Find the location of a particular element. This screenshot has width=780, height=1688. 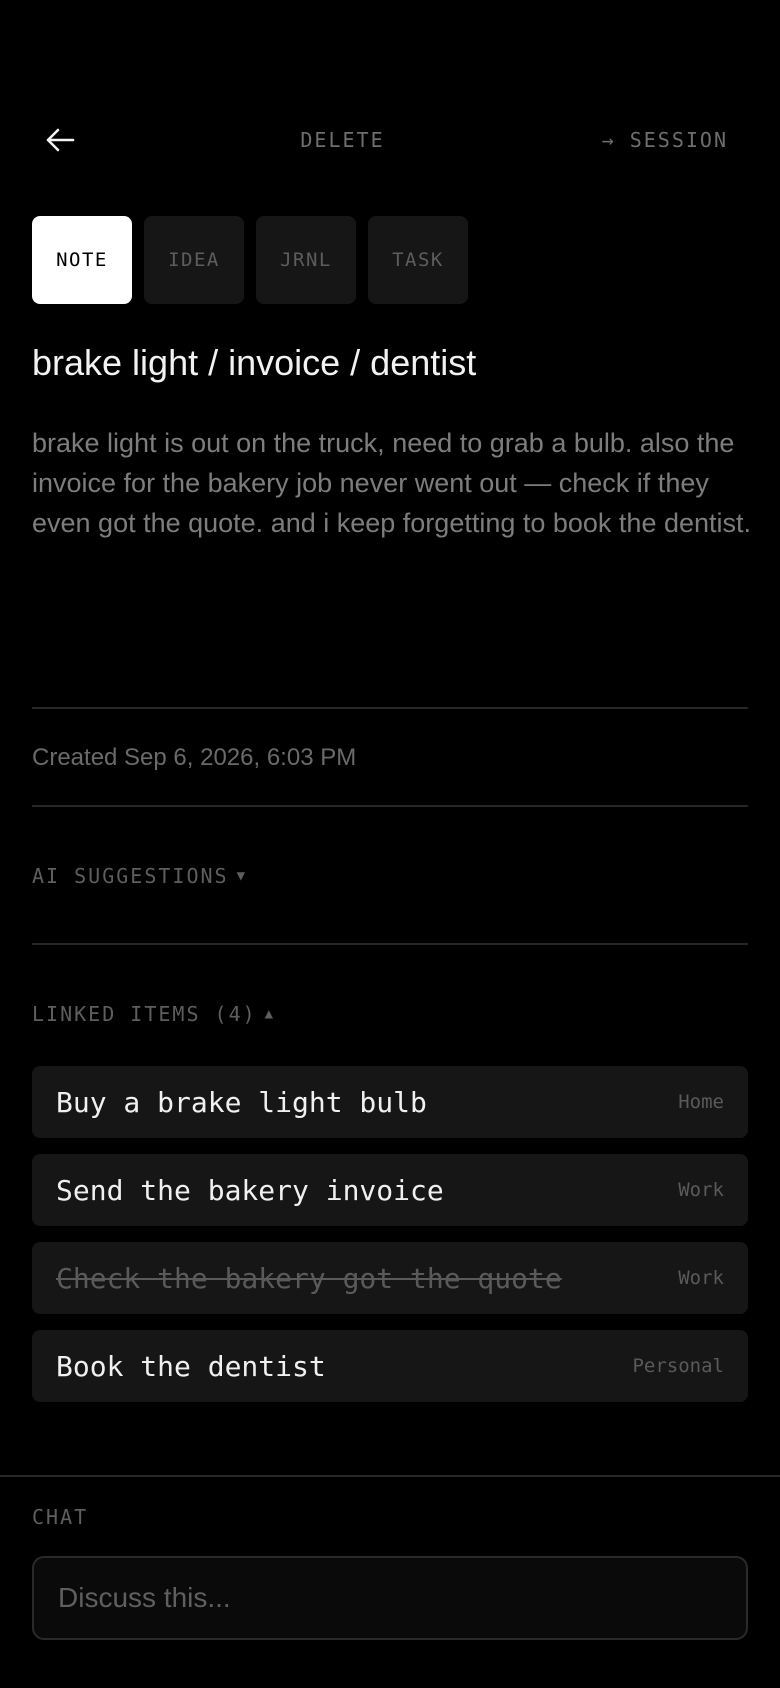

chat-label: CHAT is located at coordinates (60, 1517).